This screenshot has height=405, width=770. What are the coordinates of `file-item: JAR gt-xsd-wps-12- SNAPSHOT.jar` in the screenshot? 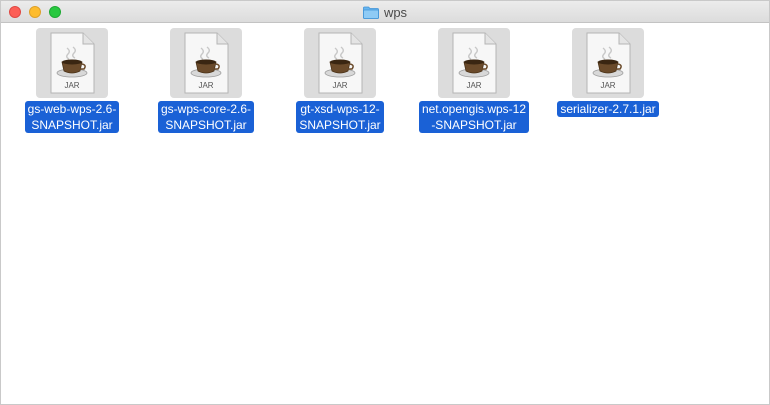 It's located at (340, 80).